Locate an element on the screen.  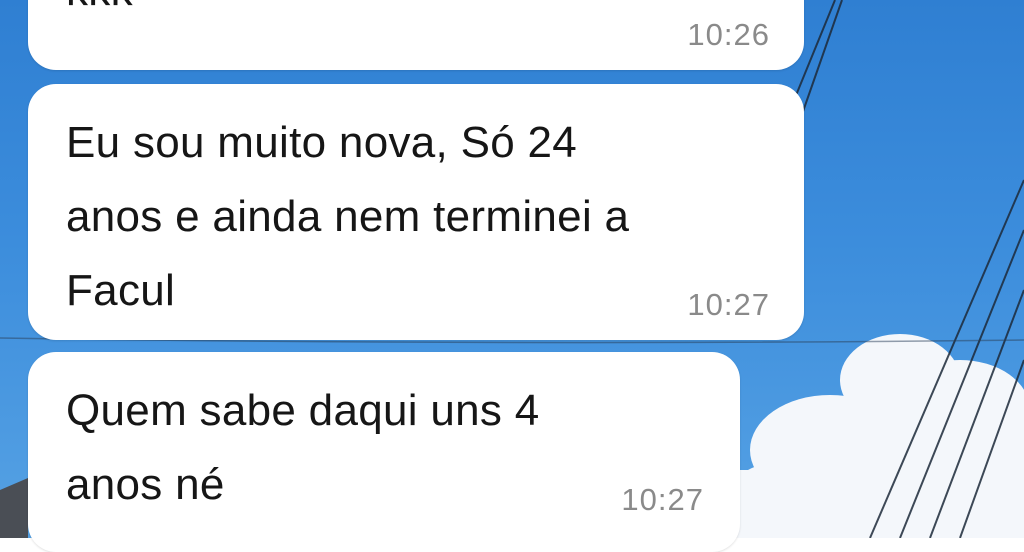
message-text: kkk is located at coordinates (99, 14).